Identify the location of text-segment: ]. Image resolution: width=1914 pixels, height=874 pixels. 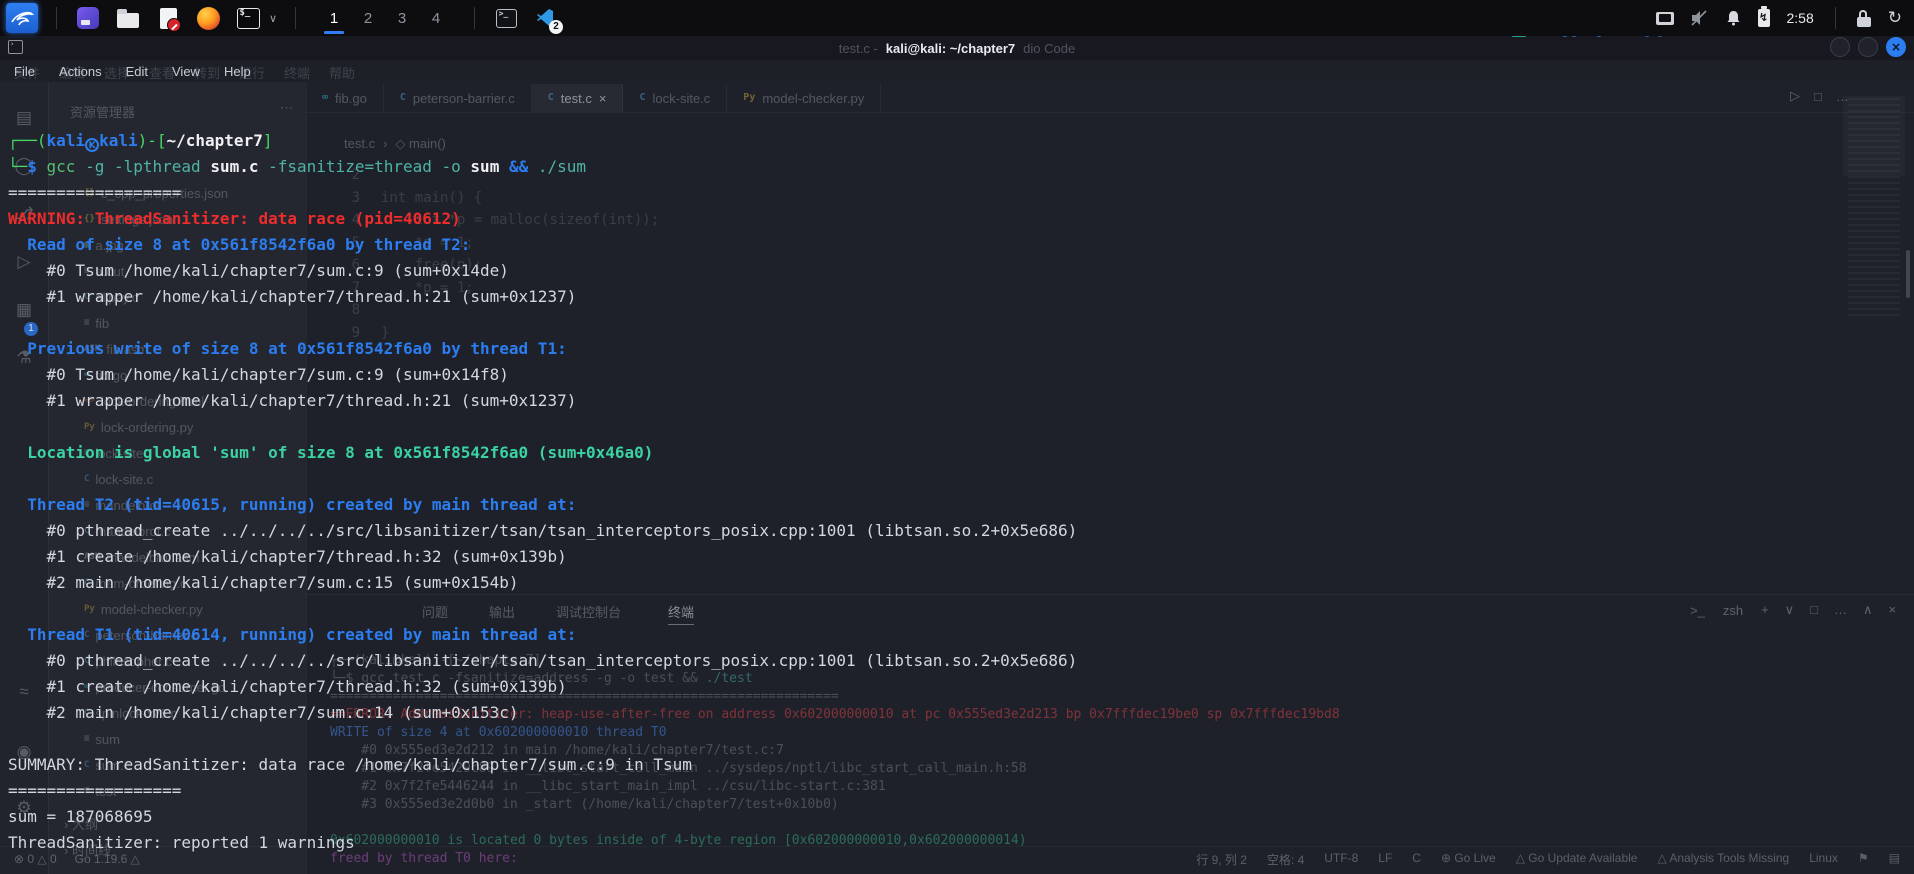
(267, 140).